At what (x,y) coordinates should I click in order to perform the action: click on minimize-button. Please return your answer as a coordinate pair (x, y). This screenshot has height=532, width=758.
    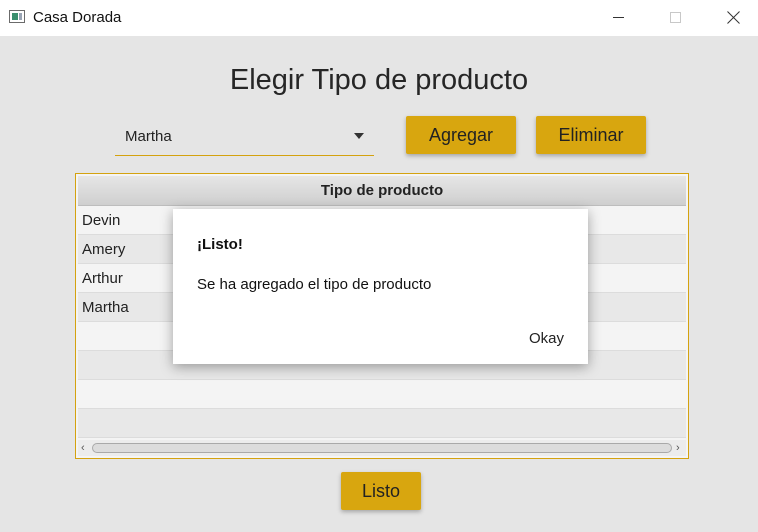
    Looking at the image, I should click on (619, 18).